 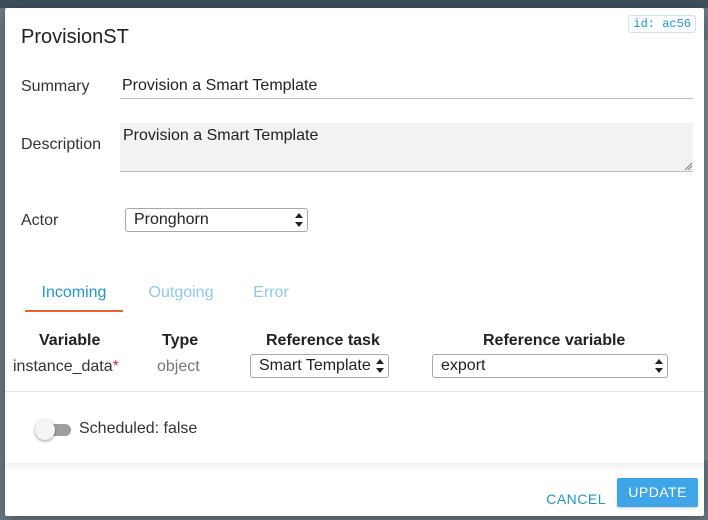 What do you see at coordinates (55, 86) in the screenshot?
I see `summary-label: Summary` at bounding box center [55, 86].